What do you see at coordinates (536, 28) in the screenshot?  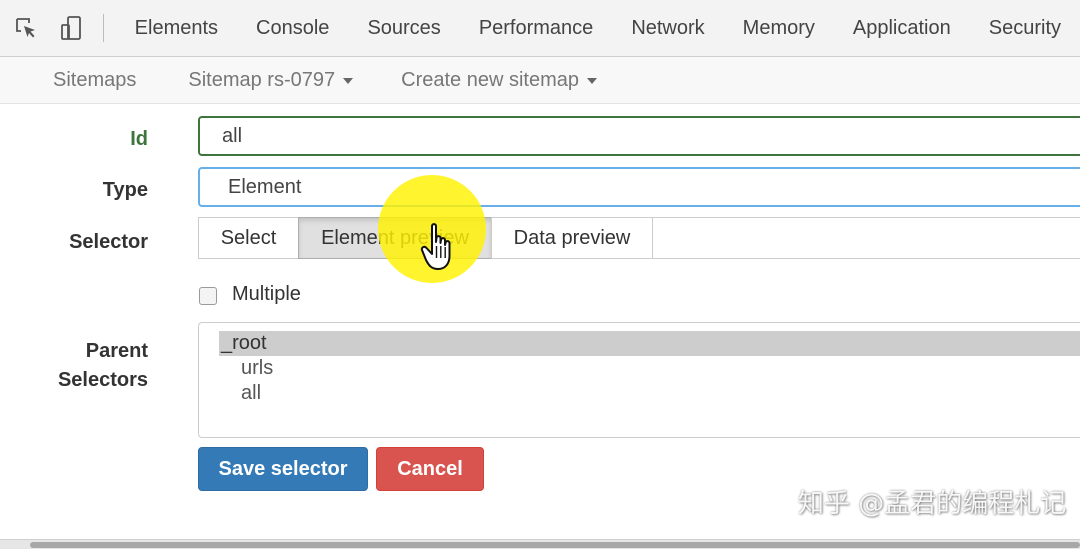 I see `tab-performance: Performance` at bounding box center [536, 28].